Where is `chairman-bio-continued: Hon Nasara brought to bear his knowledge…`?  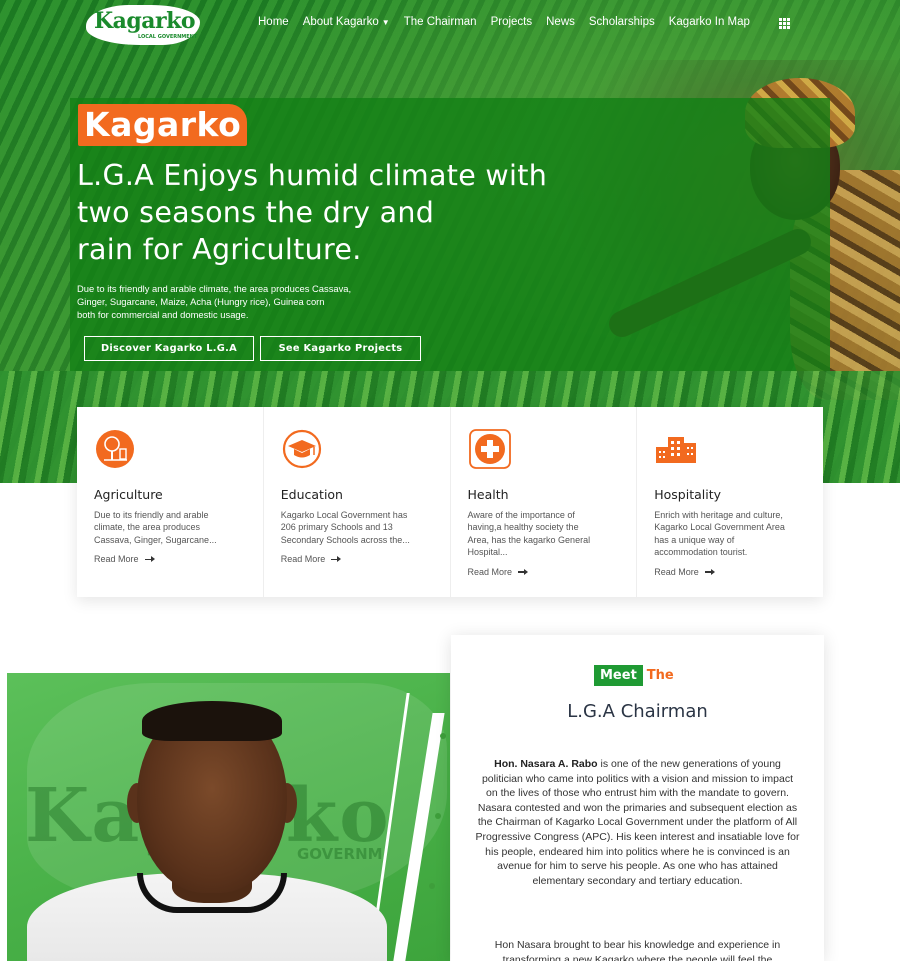
chairman-bio-continued: Hon Nasara brought to bear his knowledge… is located at coordinates (637, 950).